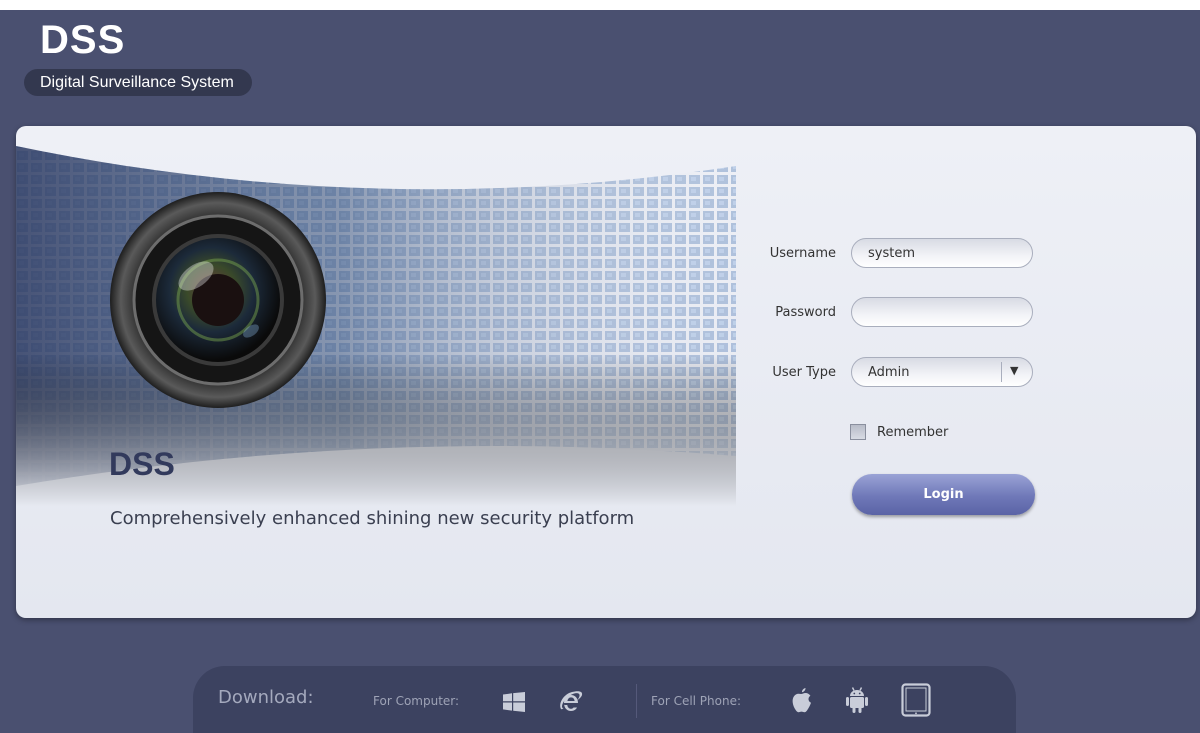  What do you see at coordinates (696, 701) in the screenshot?
I see `for-cell-phone-label: For Cell Phone:` at bounding box center [696, 701].